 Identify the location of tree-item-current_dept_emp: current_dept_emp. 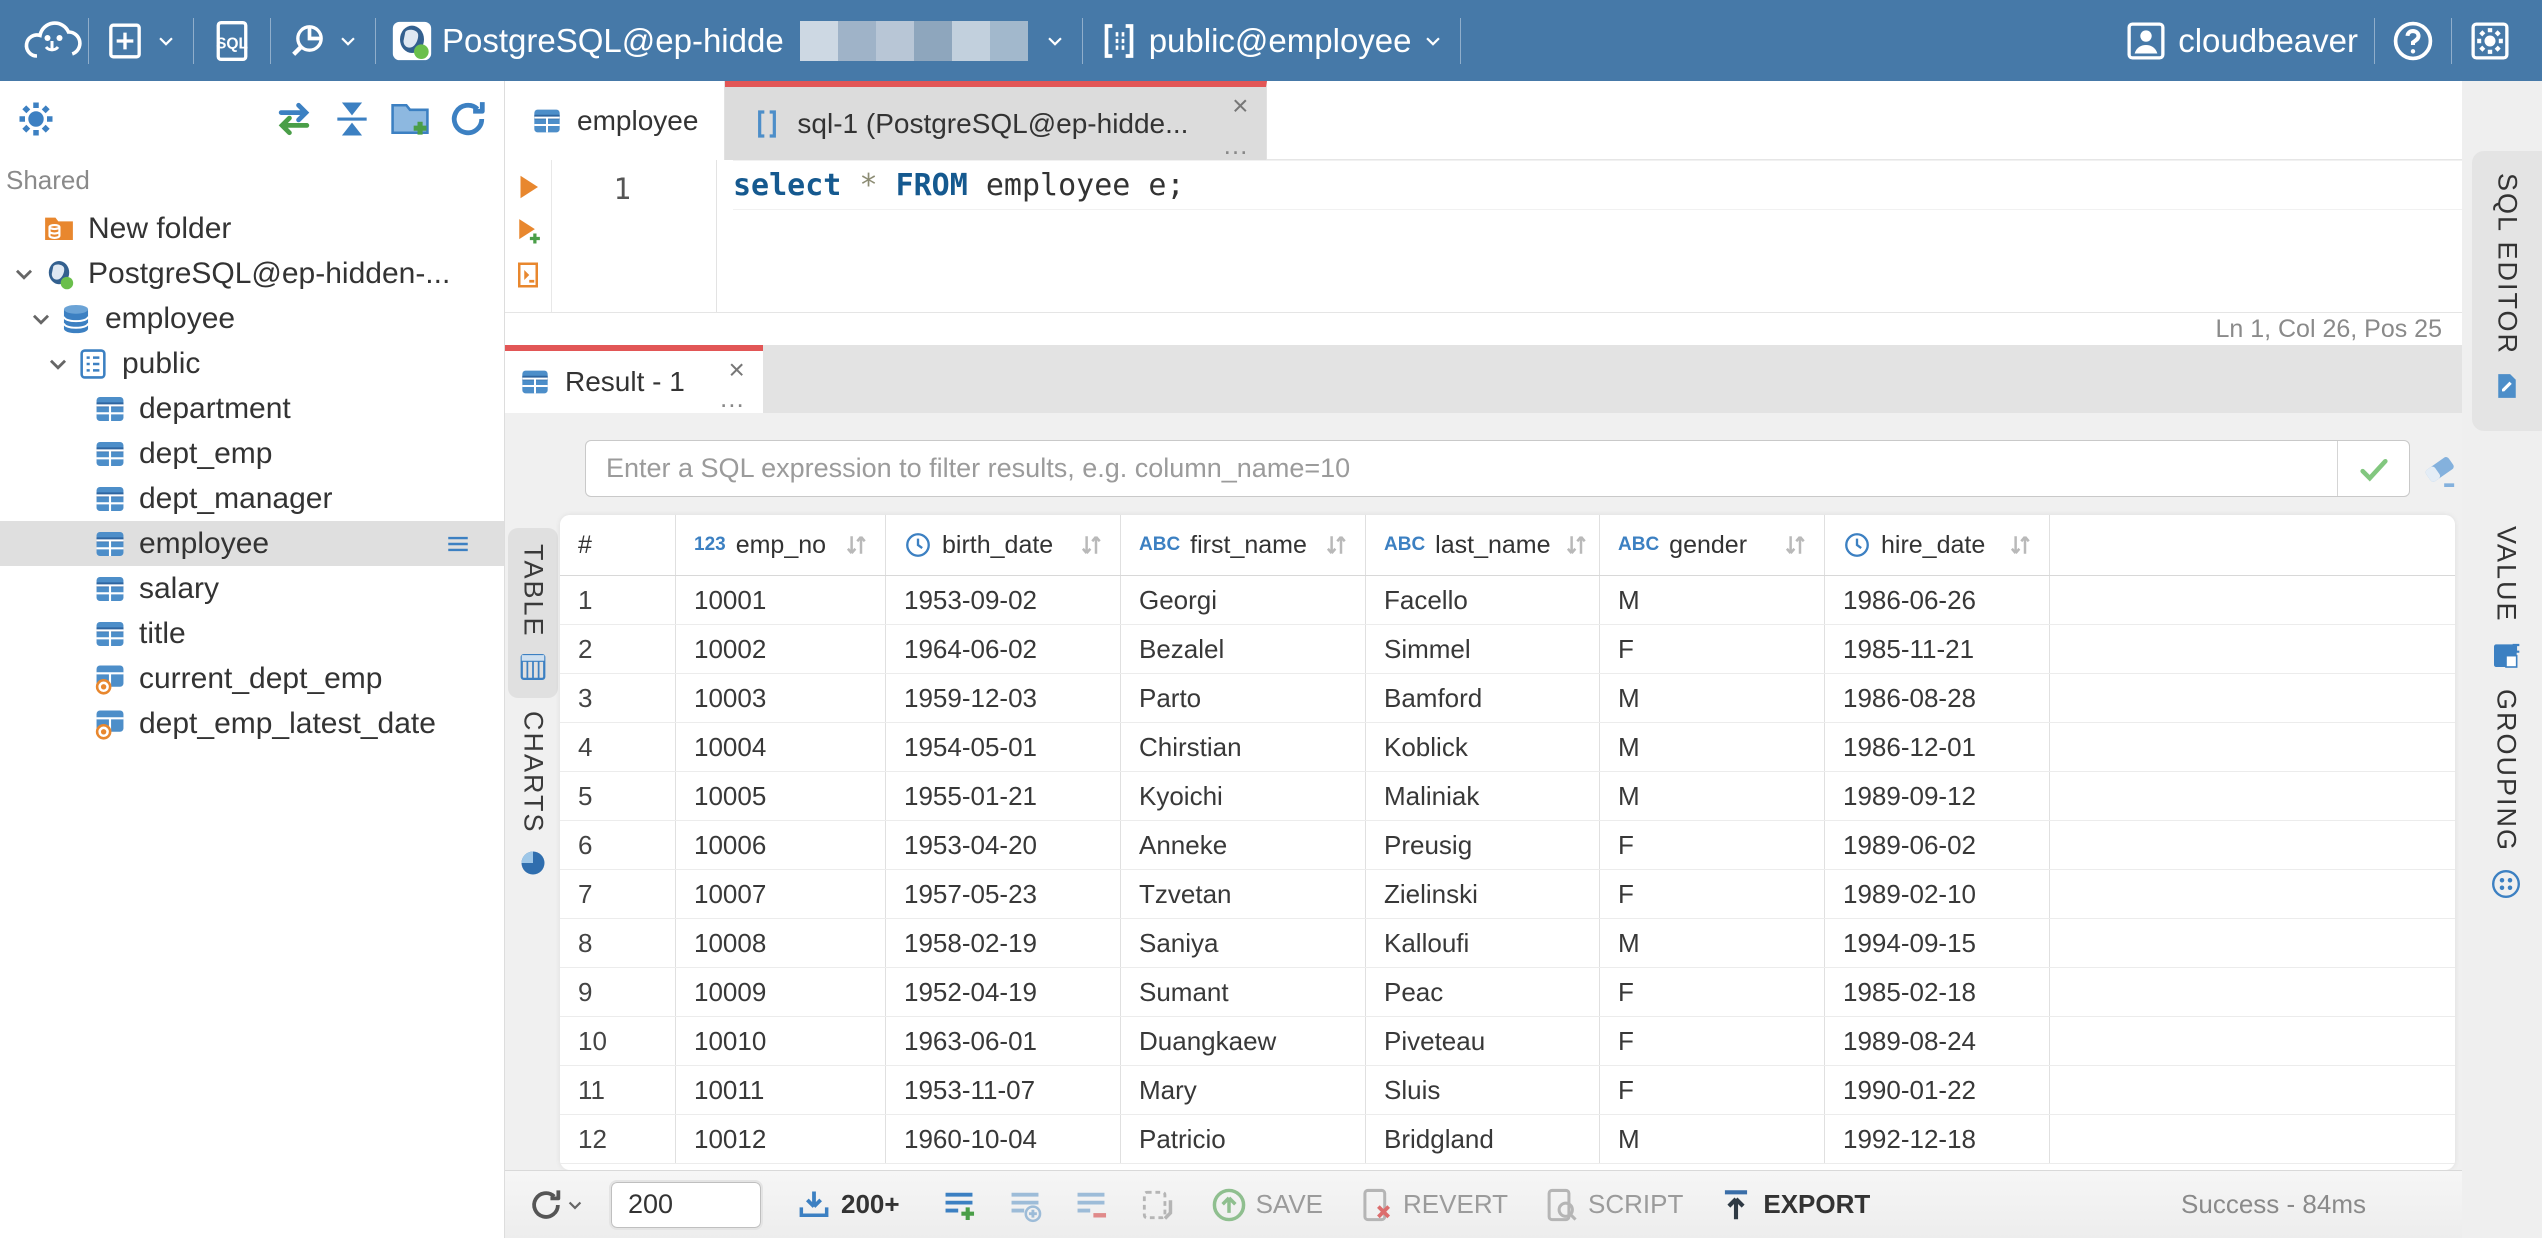
(252, 678).